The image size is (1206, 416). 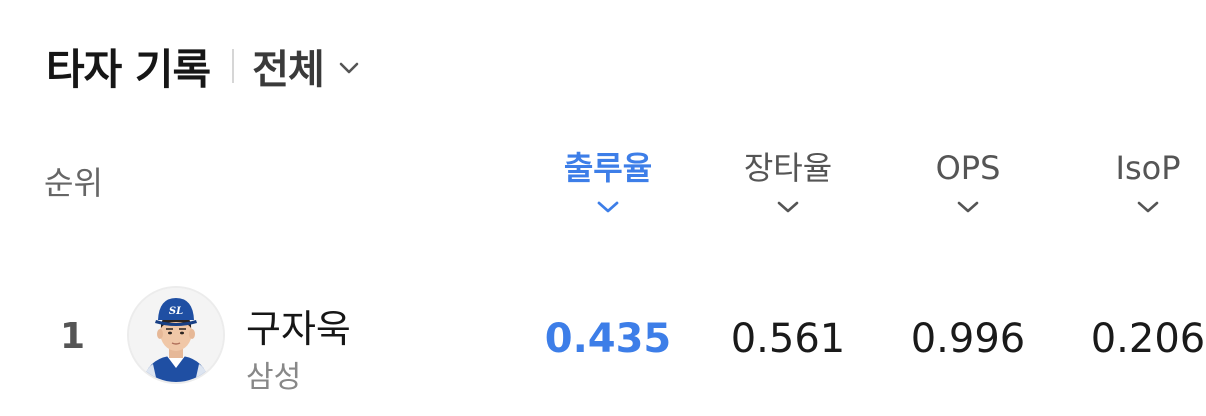 What do you see at coordinates (176, 311) in the screenshot?
I see `svg-text: SL` at bounding box center [176, 311].